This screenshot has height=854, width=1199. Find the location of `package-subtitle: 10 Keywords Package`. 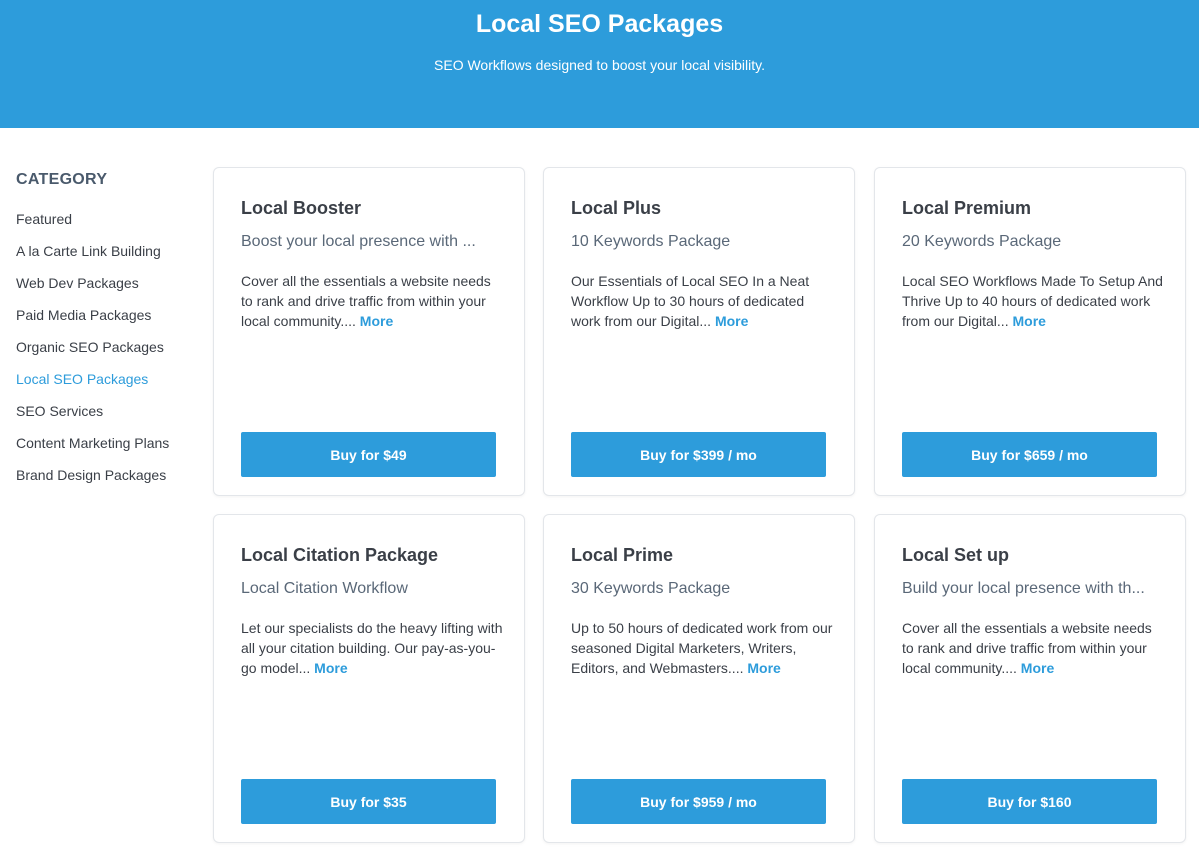

package-subtitle: 10 Keywords Package is located at coordinates (651, 241).